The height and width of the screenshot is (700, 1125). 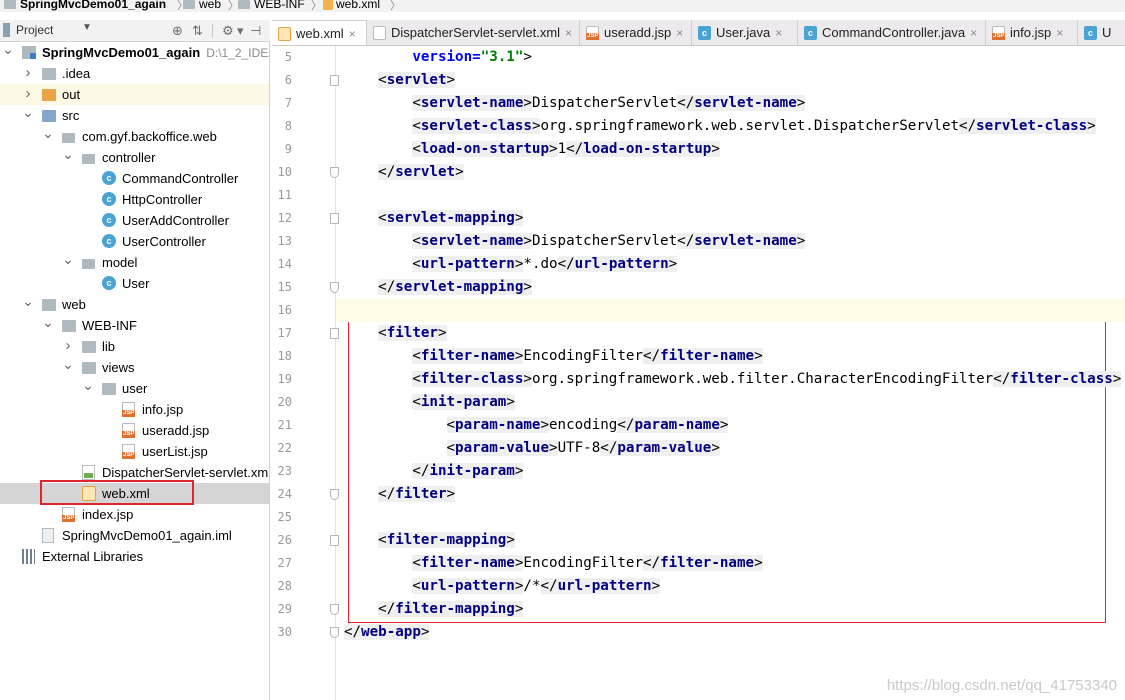 I want to click on code-line: <url-pattern>*.do</url-pattern>, so click(x=734, y=264).